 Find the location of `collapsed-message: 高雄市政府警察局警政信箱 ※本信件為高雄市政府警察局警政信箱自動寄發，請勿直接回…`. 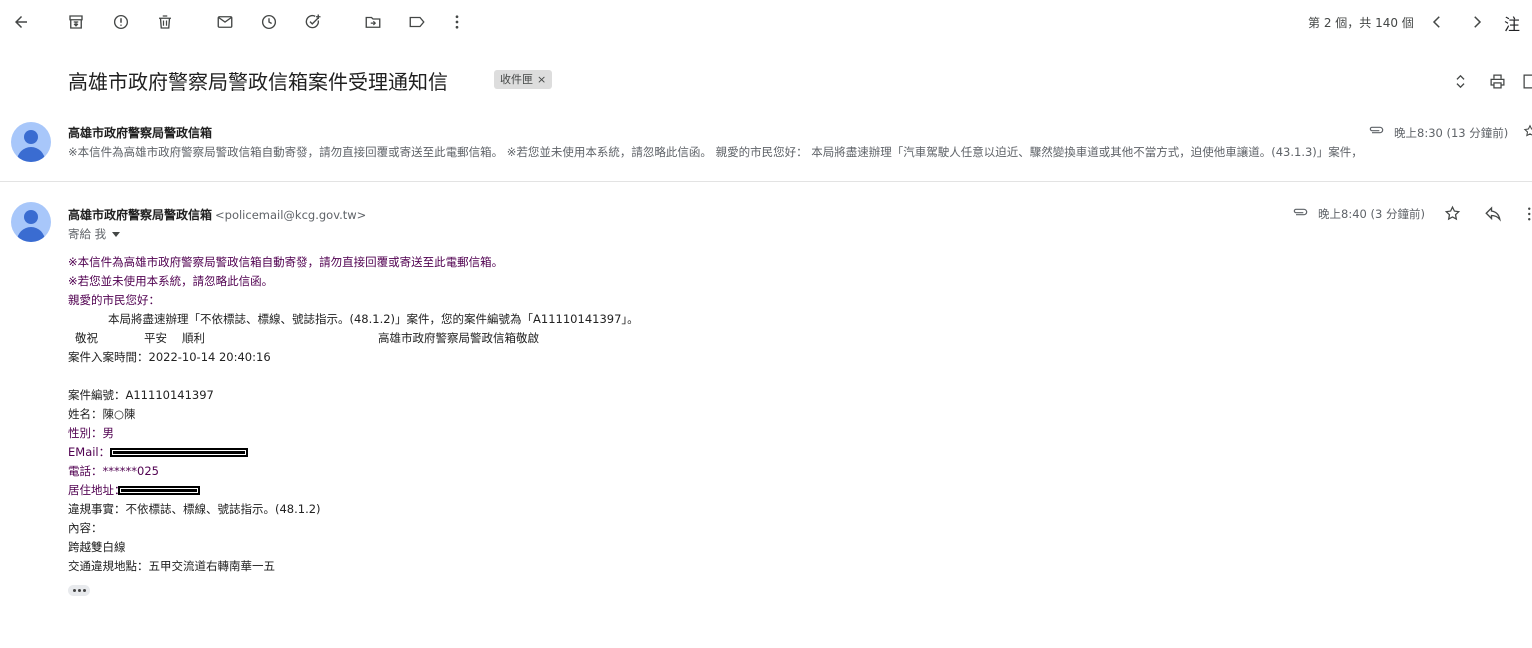

collapsed-message: 高雄市政府警察局警政信箱 ※本信件為高雄市政府警察局警政信箱自動寄發，請勿直接回… is located at coordinates (766, 150).